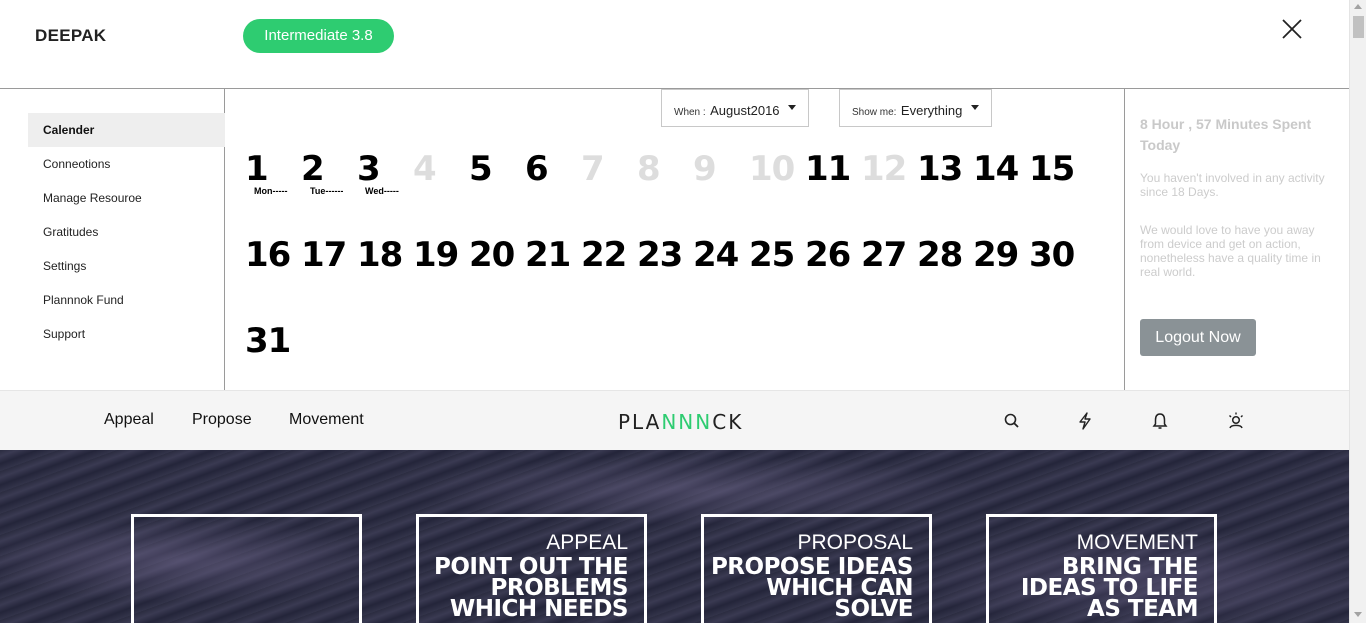  Describe the element at coordinates (126, 232) in the screenshot. I see `sidebar-item-gratitudes: Gratitudes` at that location.